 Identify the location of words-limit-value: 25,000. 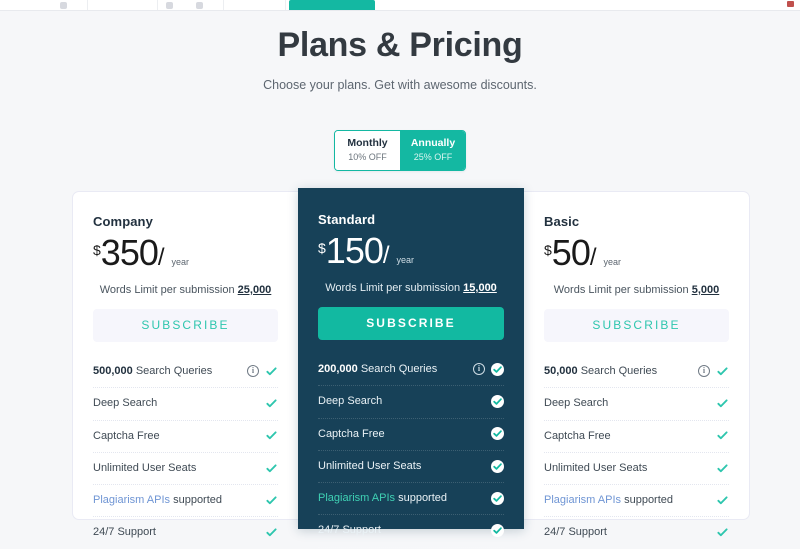
(254, 290).